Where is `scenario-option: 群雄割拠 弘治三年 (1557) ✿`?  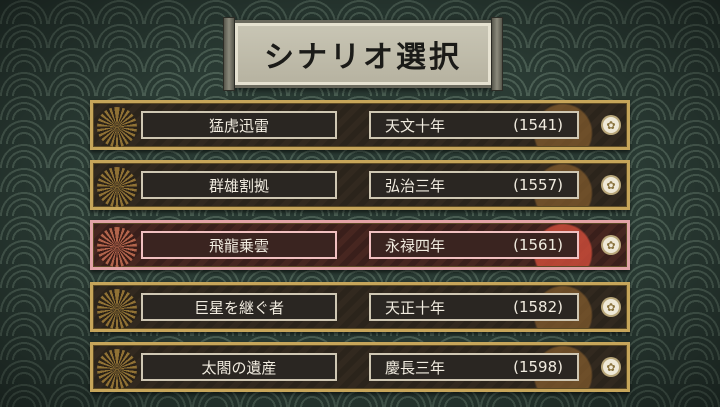
scenario-option: 群雄割拠 弘治三年 (1557) ✿ is located at coordinates (360, 185).